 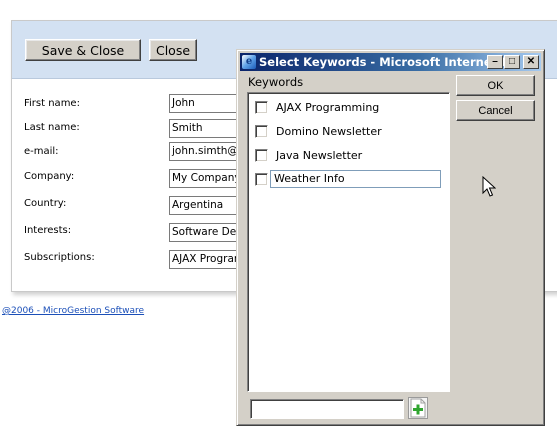 I want to click on add-icon, so click(x=418, y=408).